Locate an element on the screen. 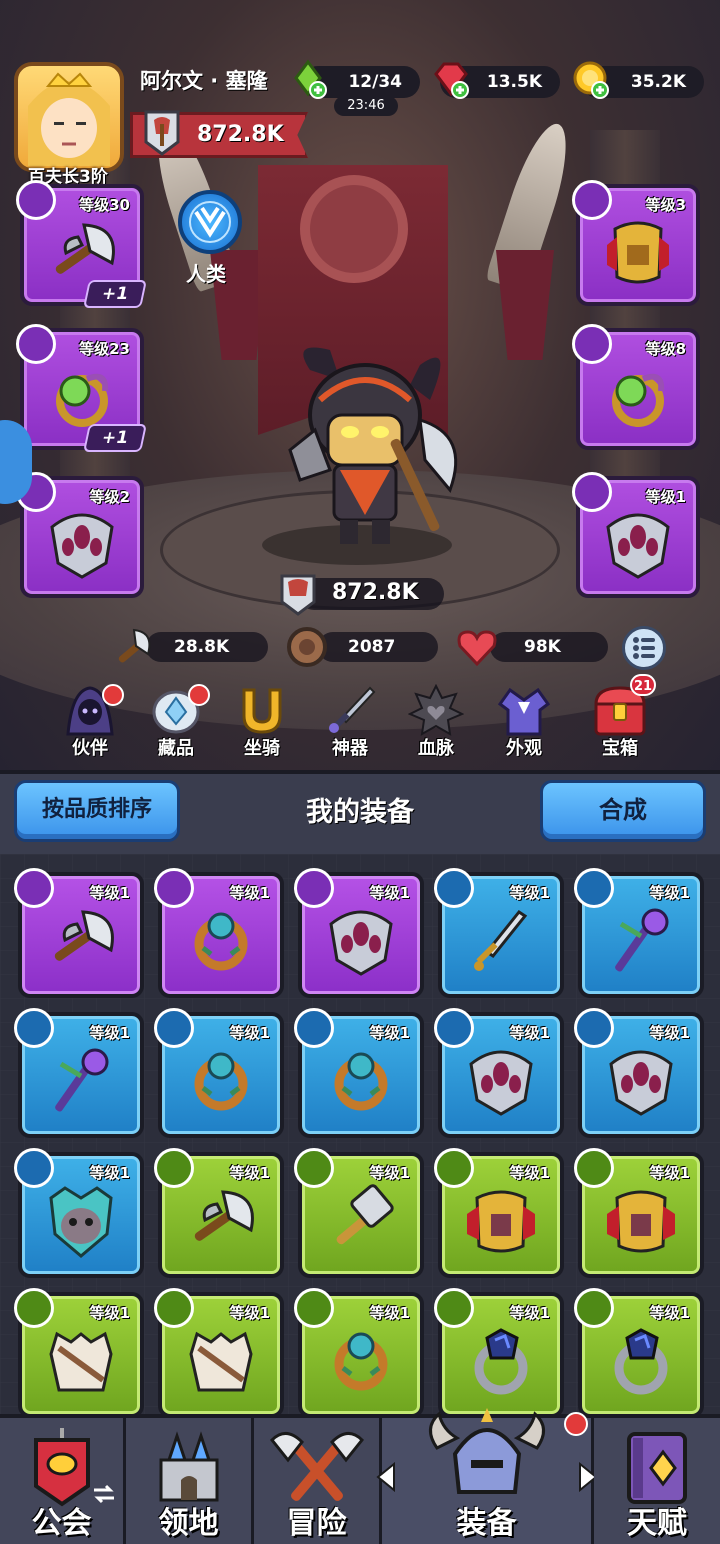 The image size is (720, 1544). nav-equipment: 装备 is located at coordinates (488, 1476).